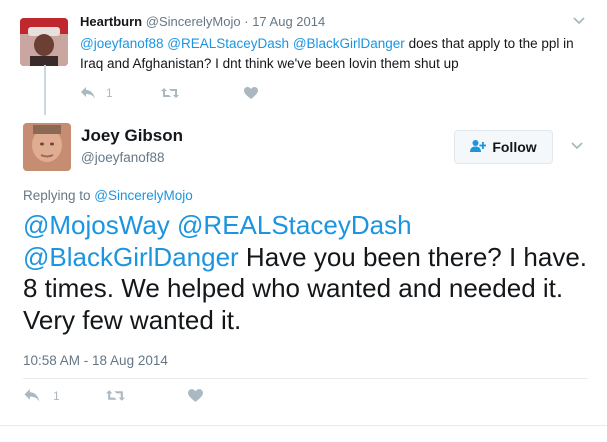 The height and width of the screenshot is (442, 607). I want to click on author-handle: @joeyfanof88, so click(123, 157).